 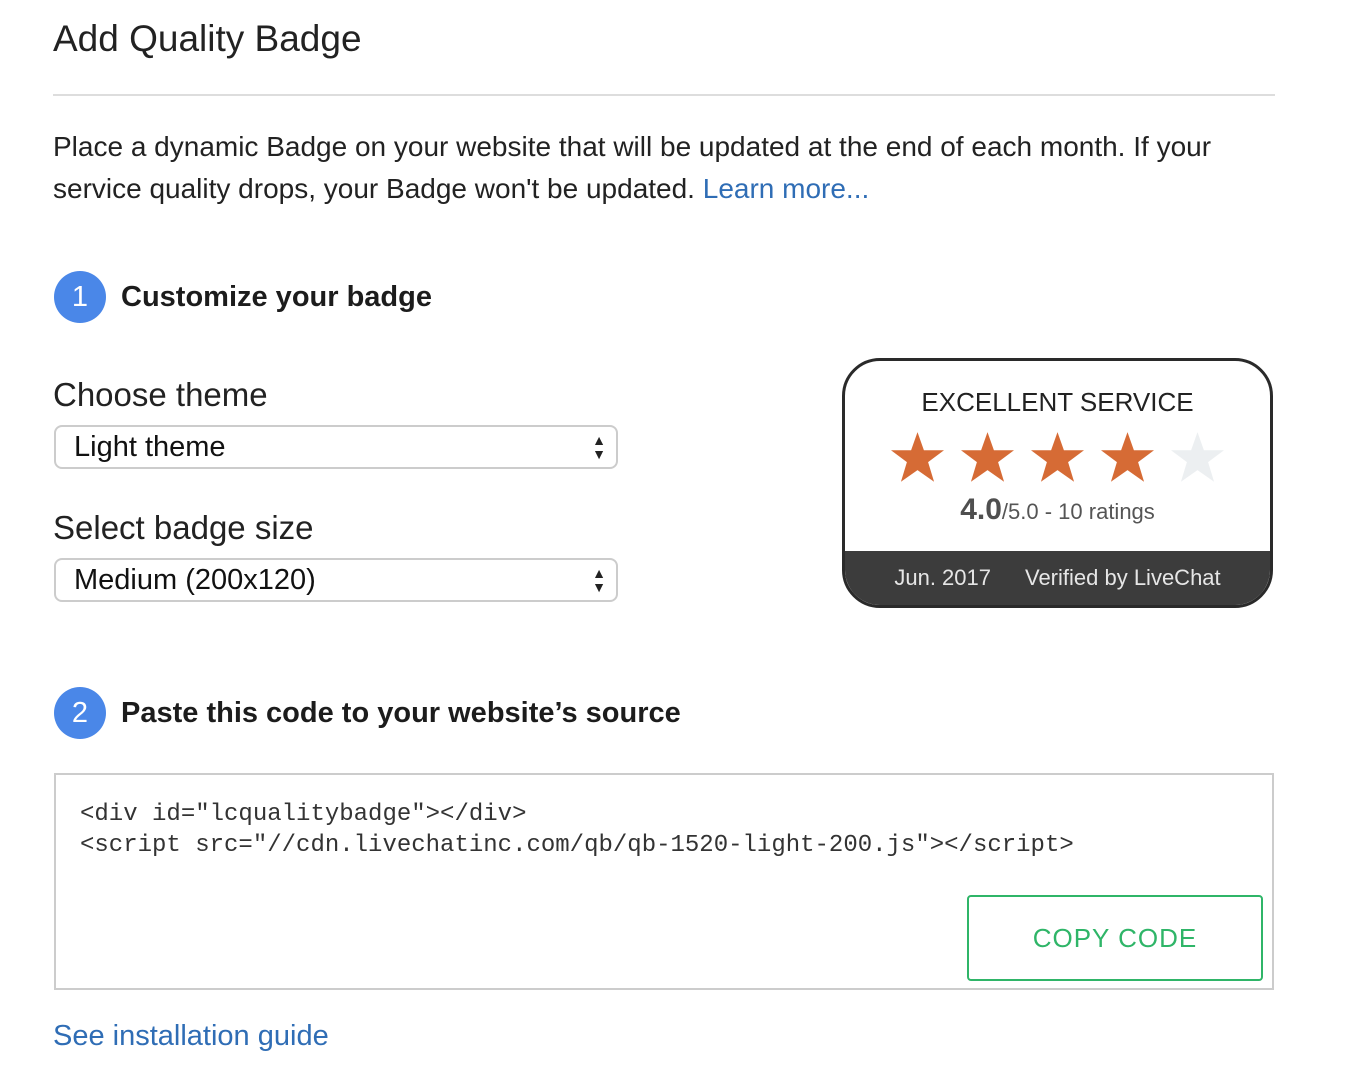 I want to click on badge-score-suffix: /5.0 - 10 ratings, so click(x=1078, y=511).